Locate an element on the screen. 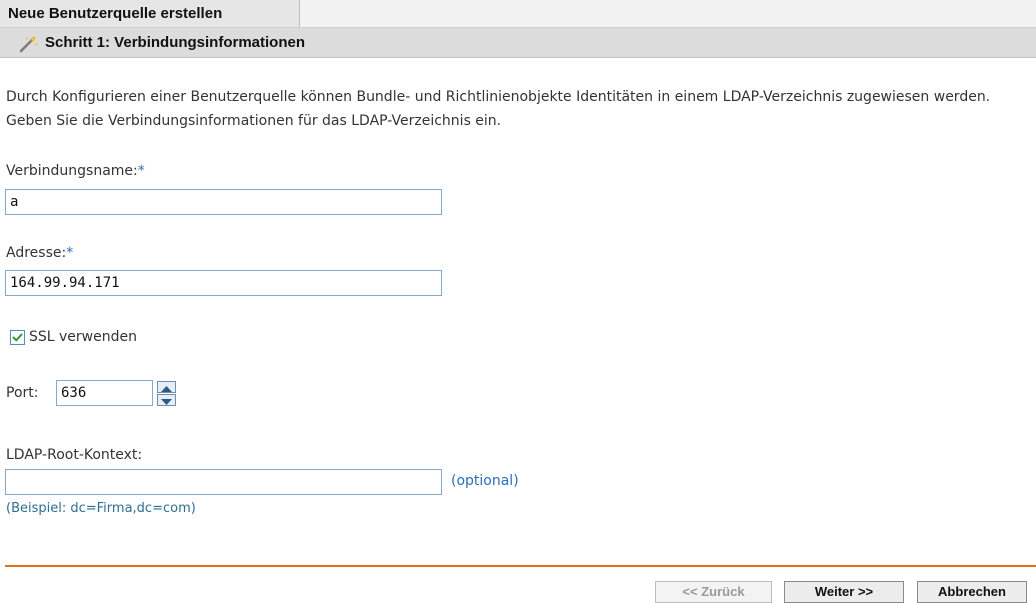  checkmark-icon is located at coordinates (17, 337).